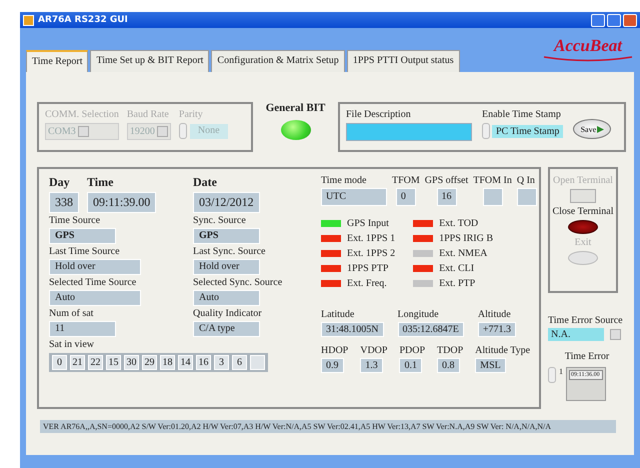  Describe the element at coordinates (458, 223) in the screenshot. I see `indicator-label: Ext. TOD` at that location.